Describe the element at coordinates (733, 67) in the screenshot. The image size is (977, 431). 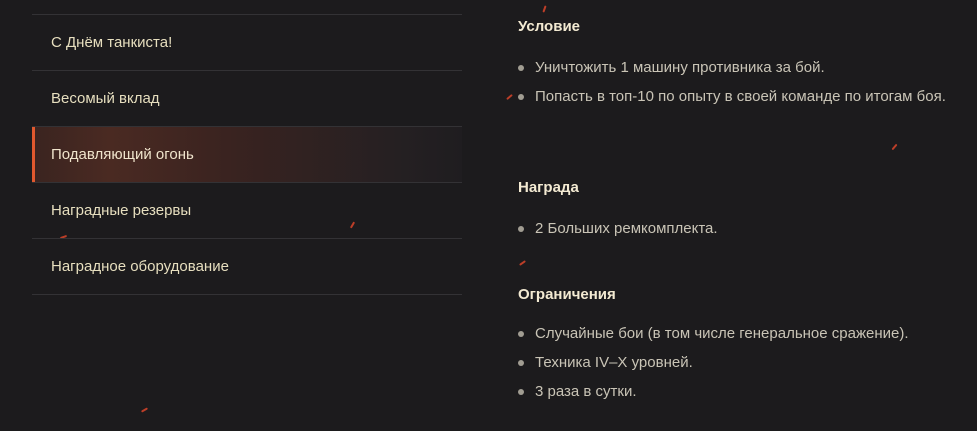
I see `list-item: Уничтожить 1 машину противника за бой.` at that location.